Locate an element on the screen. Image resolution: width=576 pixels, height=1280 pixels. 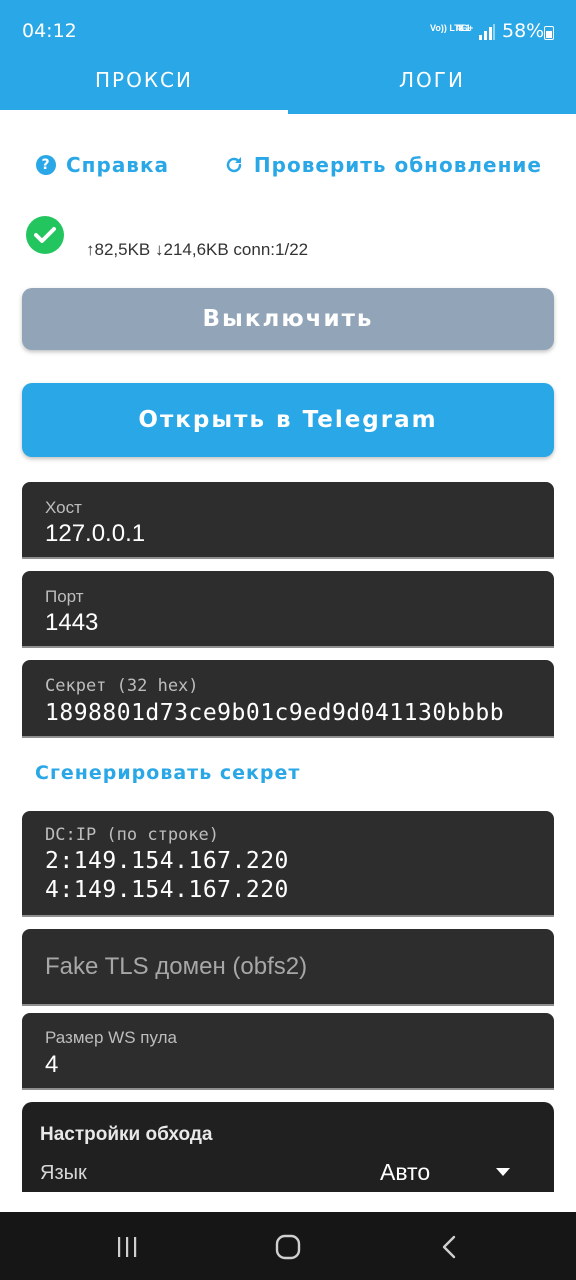
secret-label: Секрет (32 hex) is located at coordinates (122, 686).